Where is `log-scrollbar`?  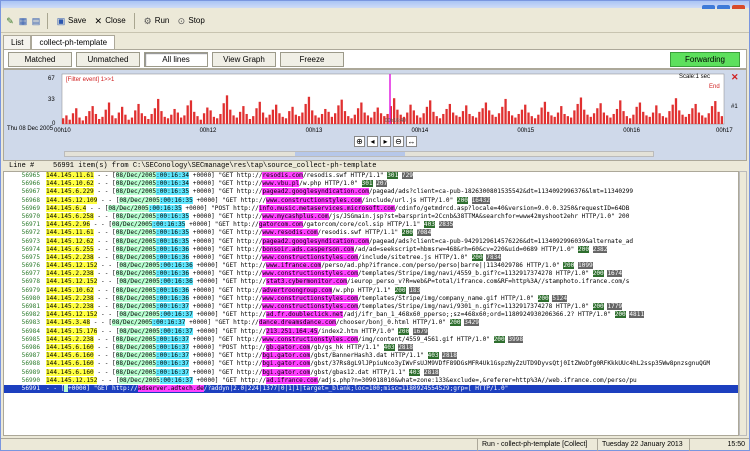 log-scrollbar is located at coordinates (743, 303).